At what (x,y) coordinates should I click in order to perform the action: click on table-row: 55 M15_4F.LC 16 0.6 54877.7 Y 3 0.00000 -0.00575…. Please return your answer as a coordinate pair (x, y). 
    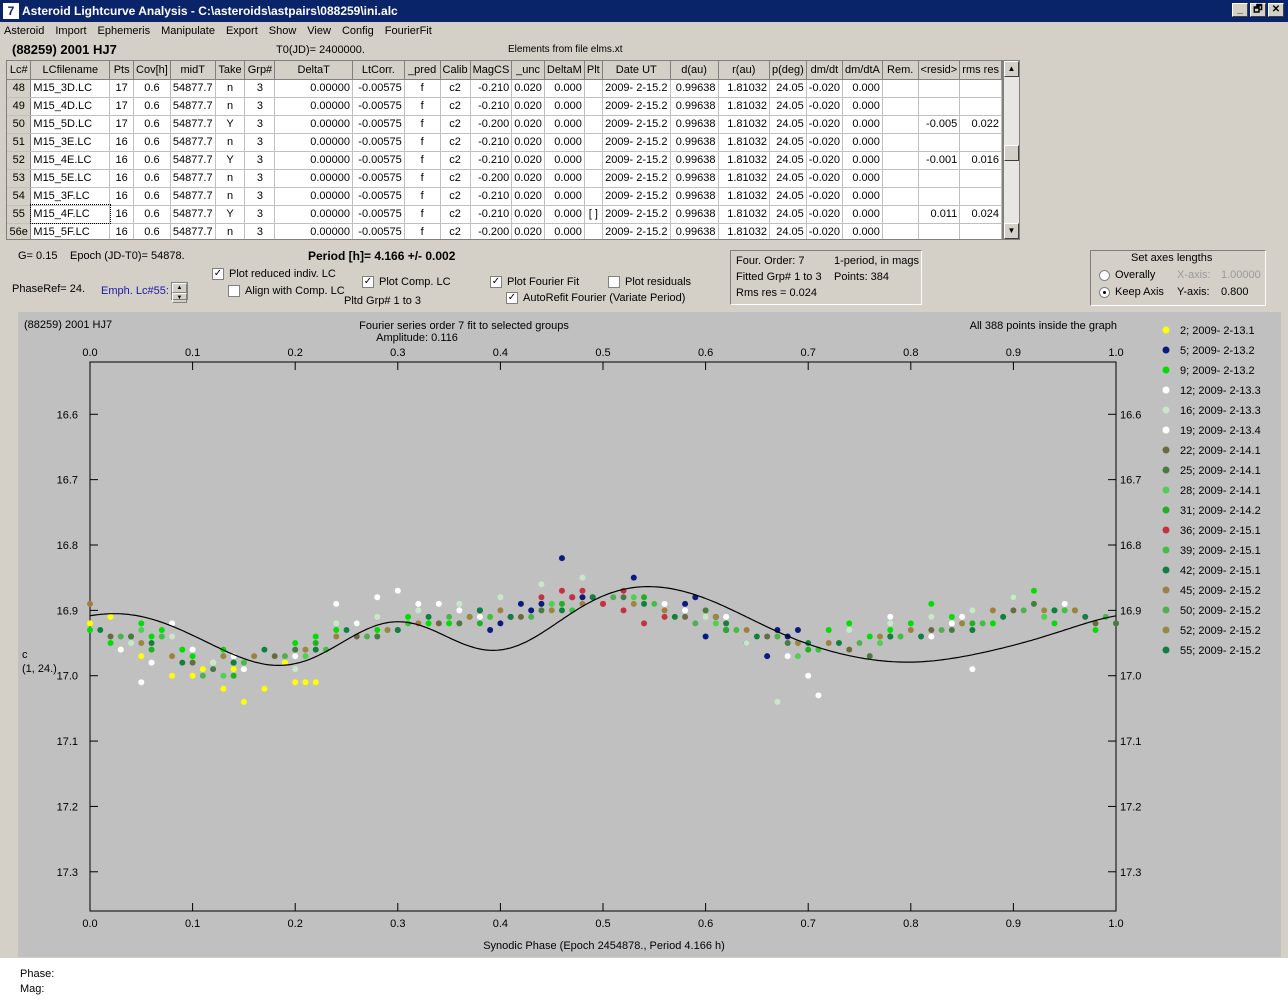
    Looking at the image, I should click on (504, 214).